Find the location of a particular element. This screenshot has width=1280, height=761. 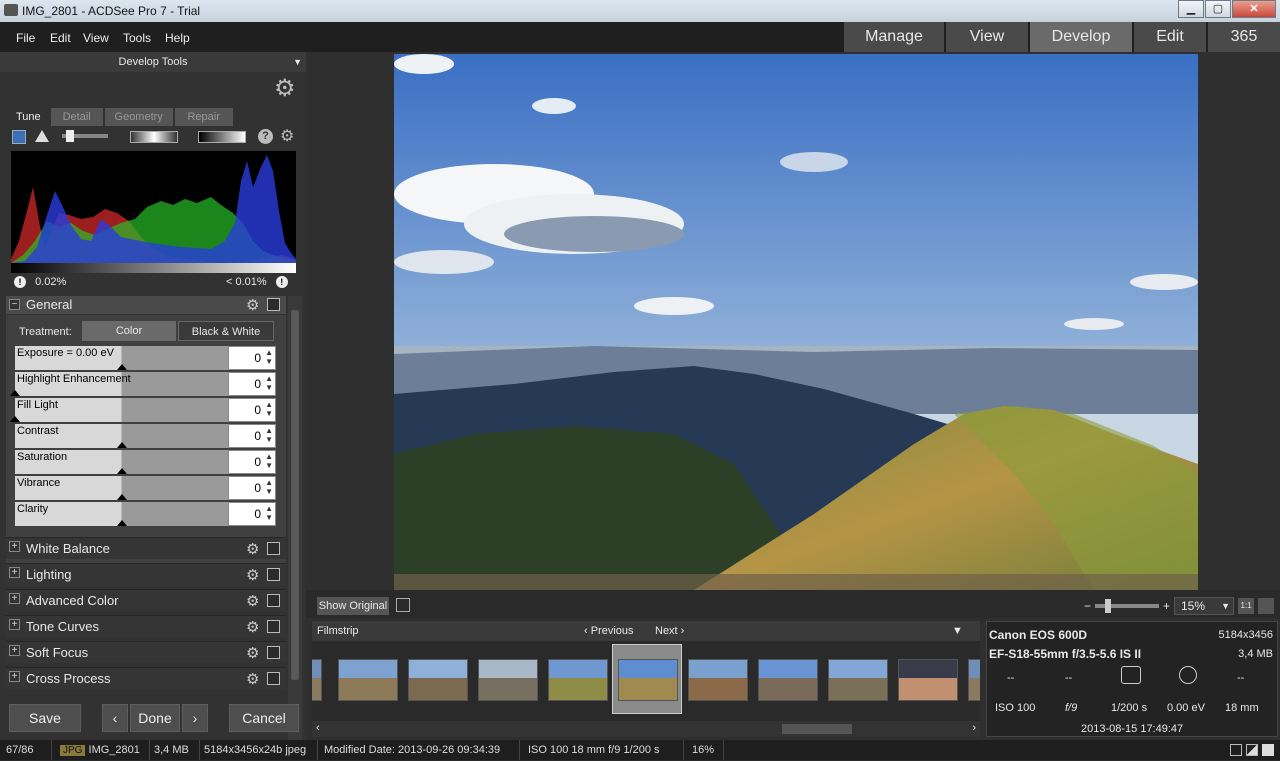

slider-1: Highlight Enhancement is located at coordinates (119, 384).